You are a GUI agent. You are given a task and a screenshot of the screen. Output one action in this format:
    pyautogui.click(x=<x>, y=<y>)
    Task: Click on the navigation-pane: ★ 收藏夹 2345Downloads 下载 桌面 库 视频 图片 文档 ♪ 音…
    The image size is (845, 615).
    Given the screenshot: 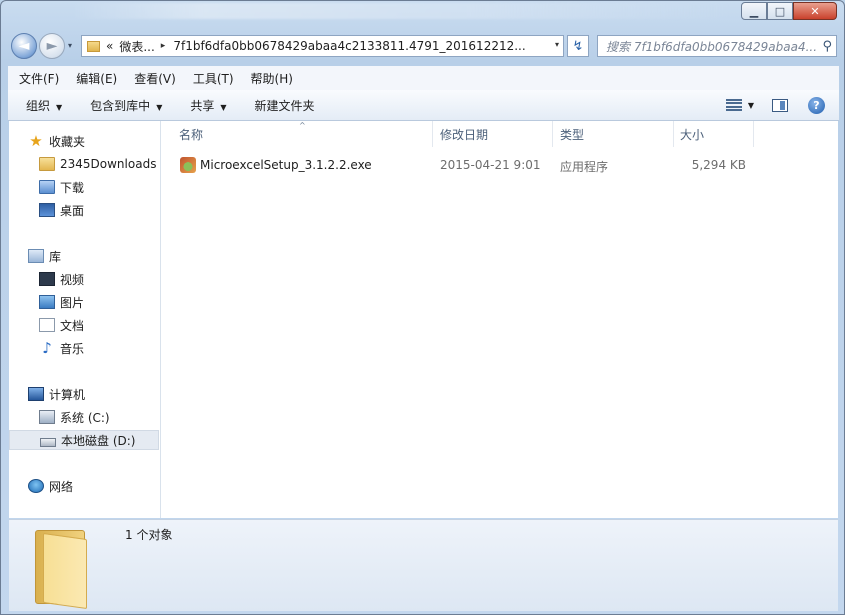 What is the action you would take?
    pyautogui.click(x=85, y=319)
    